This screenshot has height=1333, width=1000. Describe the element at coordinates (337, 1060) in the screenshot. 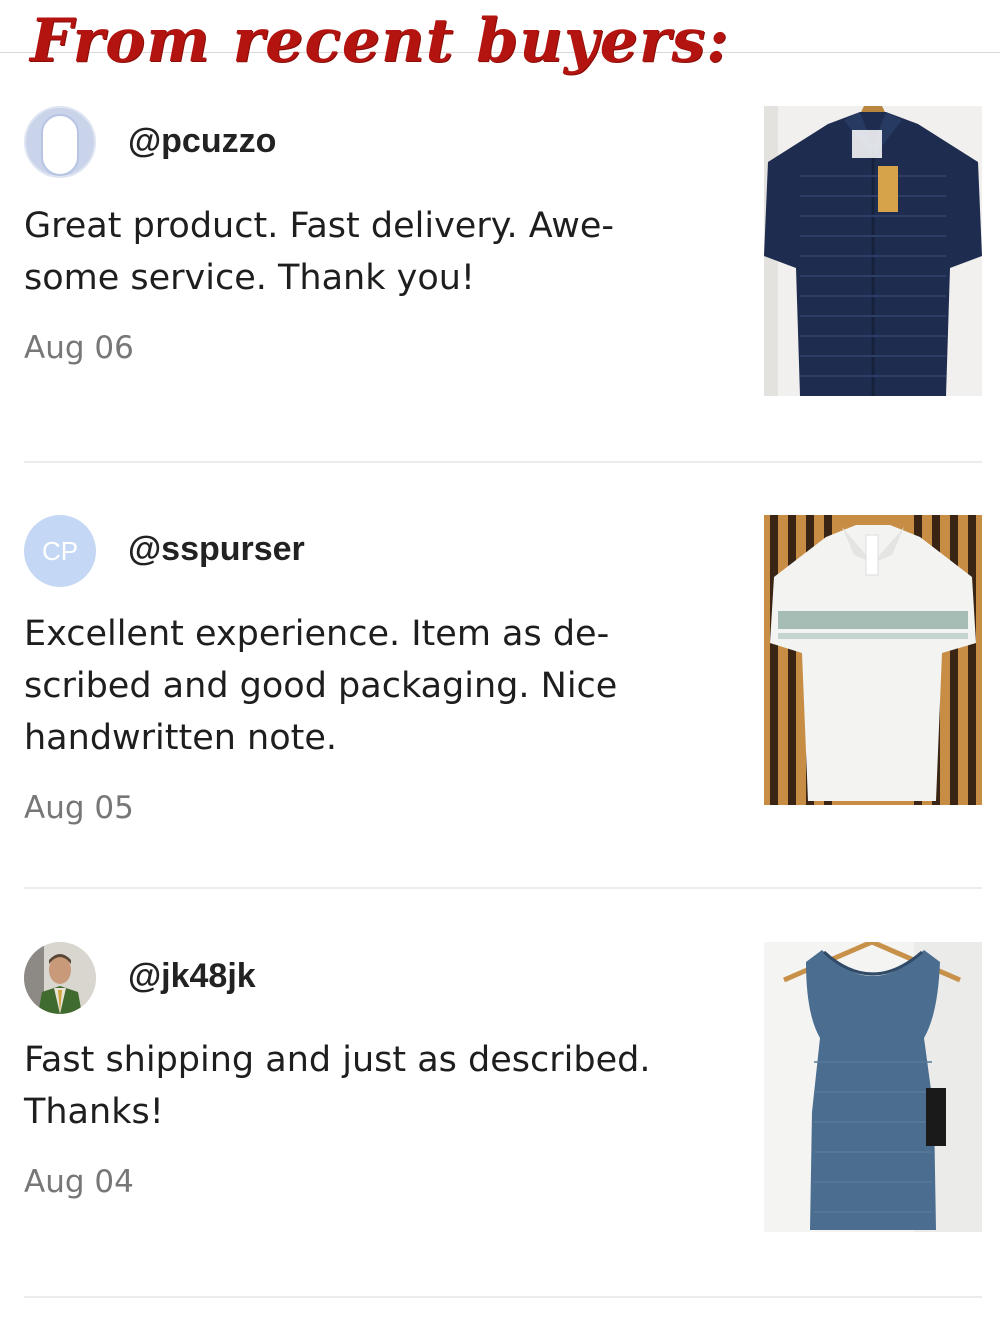

I see `comment-line: Fast shipping and just as described.` at that location.